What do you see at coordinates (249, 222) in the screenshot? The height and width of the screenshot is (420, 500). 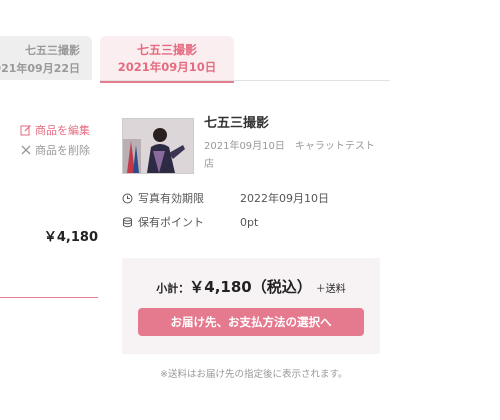 I see `points-value: 0pt` at bounding box center [249, 222].